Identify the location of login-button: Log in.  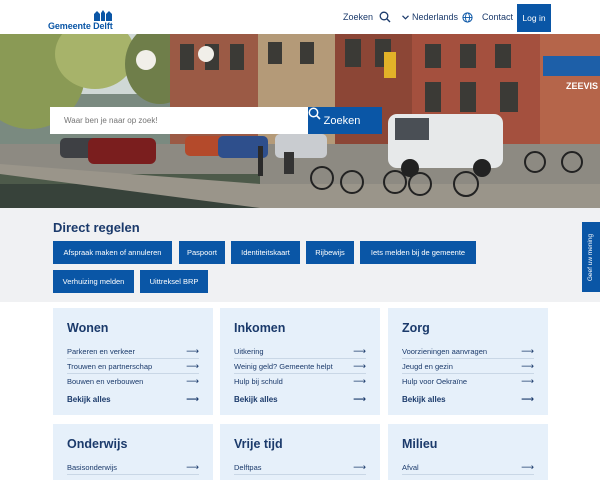
(534, 18).